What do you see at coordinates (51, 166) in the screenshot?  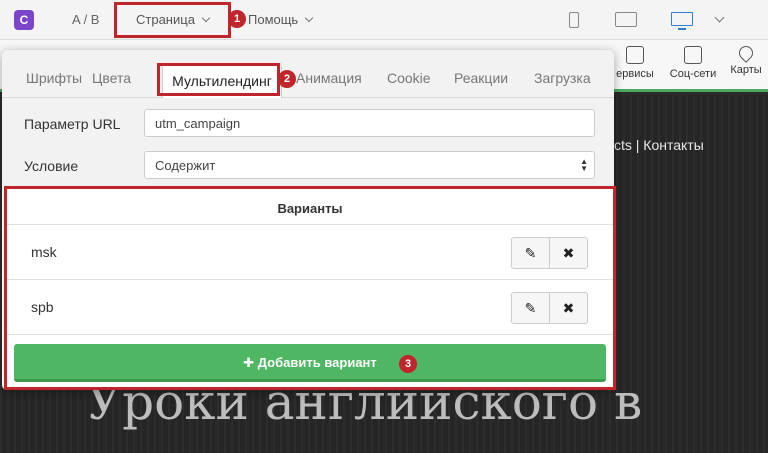 I see `condition-label: Условие` at bounding box center [51, 166].